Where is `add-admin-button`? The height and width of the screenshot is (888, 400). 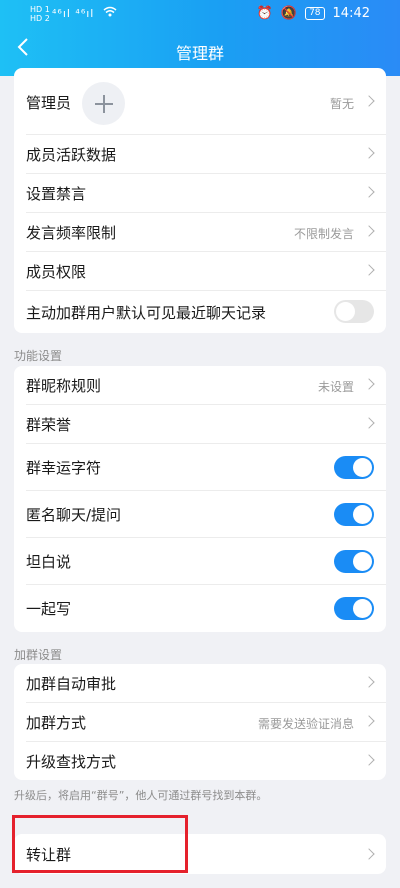 add-admin-button is located at coordinates (103, 103).